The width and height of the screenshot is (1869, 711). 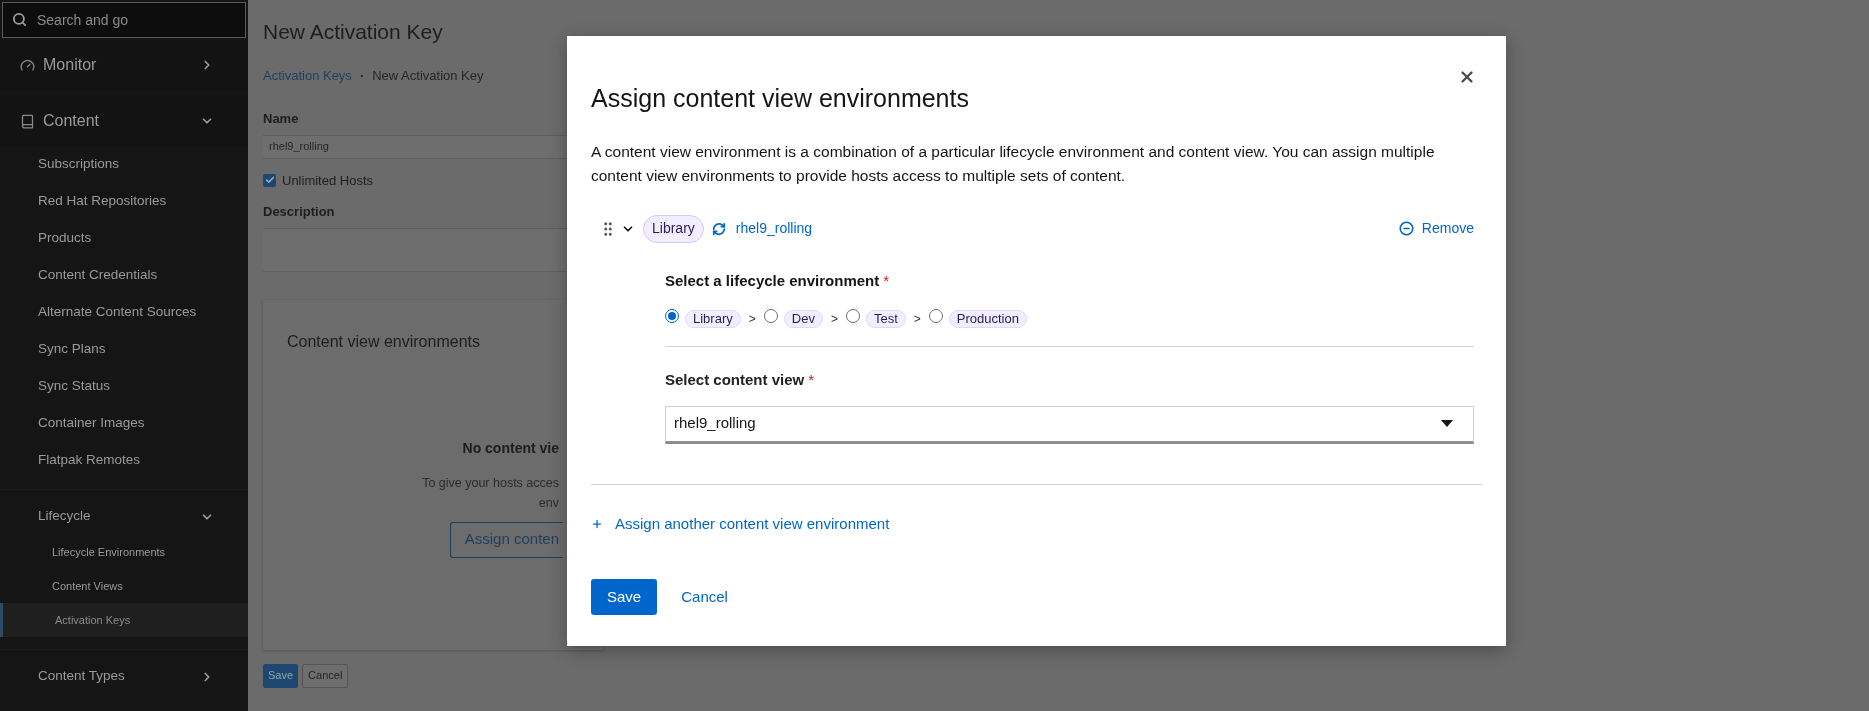 What do you see at coordinates (124, 164) in the screenshot?
I see `nav-item: Subscriptions` at bounding box center [124, 164].